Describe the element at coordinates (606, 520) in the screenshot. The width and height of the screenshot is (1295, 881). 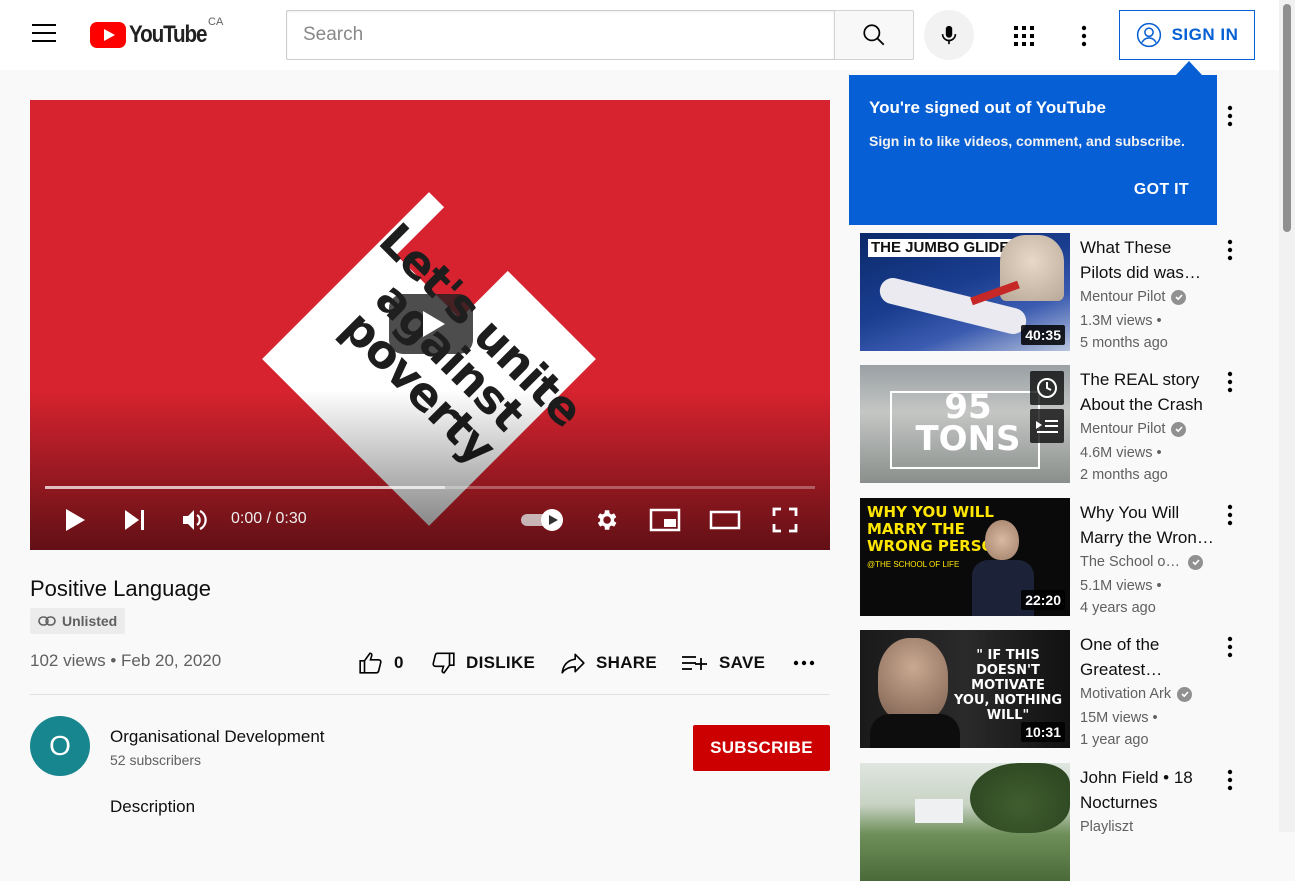
I see `settings-button` at that location.